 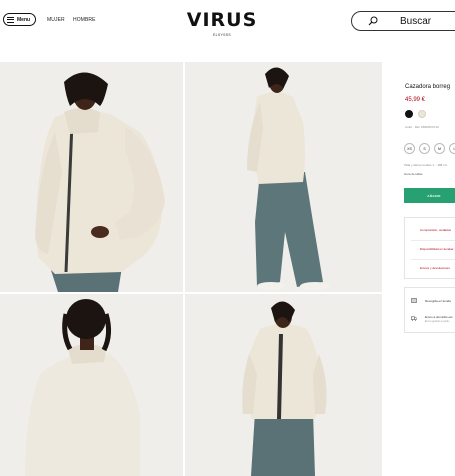 I want to click on site-header: Menu MUJER HOMBRE VIRUS ELSYSSS Buscar, so click(x=227, y=22).